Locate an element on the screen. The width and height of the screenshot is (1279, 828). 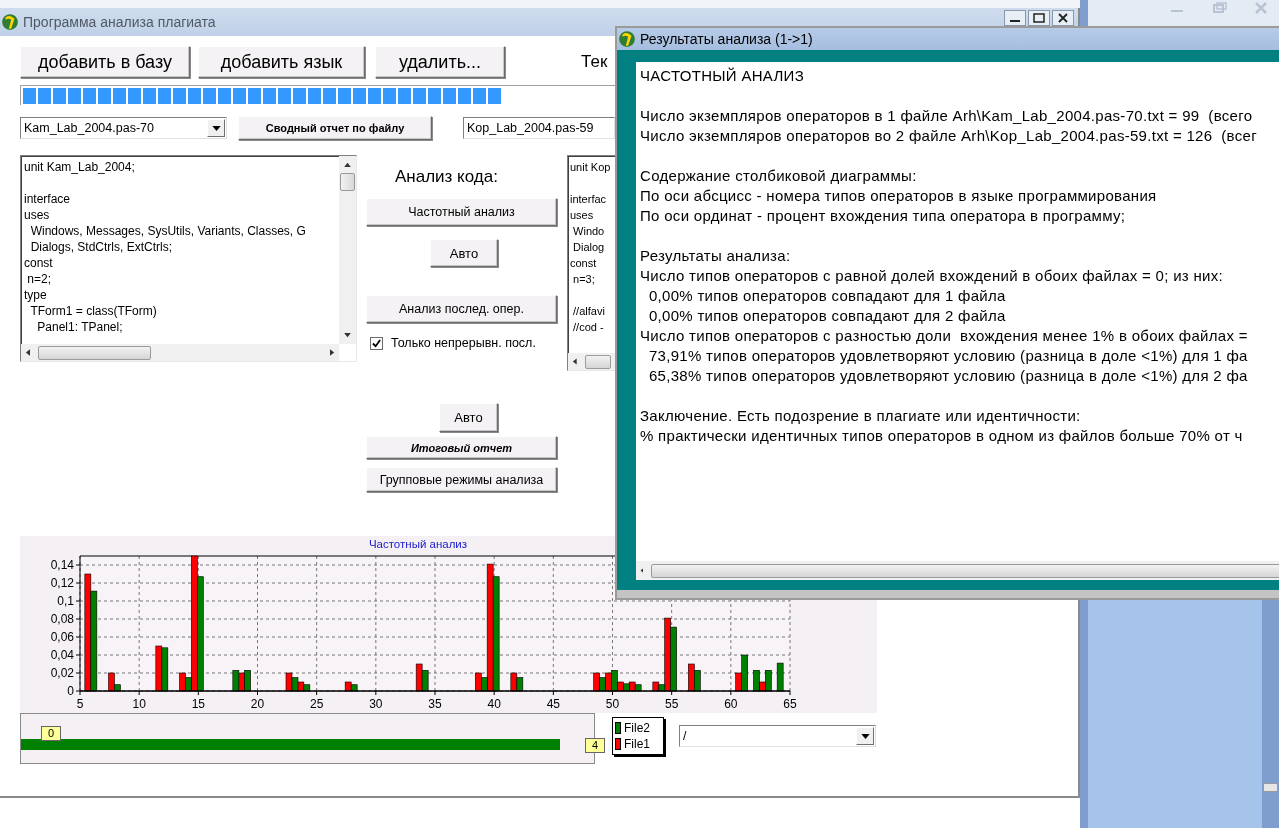
legend-label: File1 is located at coordinates (637, 744).